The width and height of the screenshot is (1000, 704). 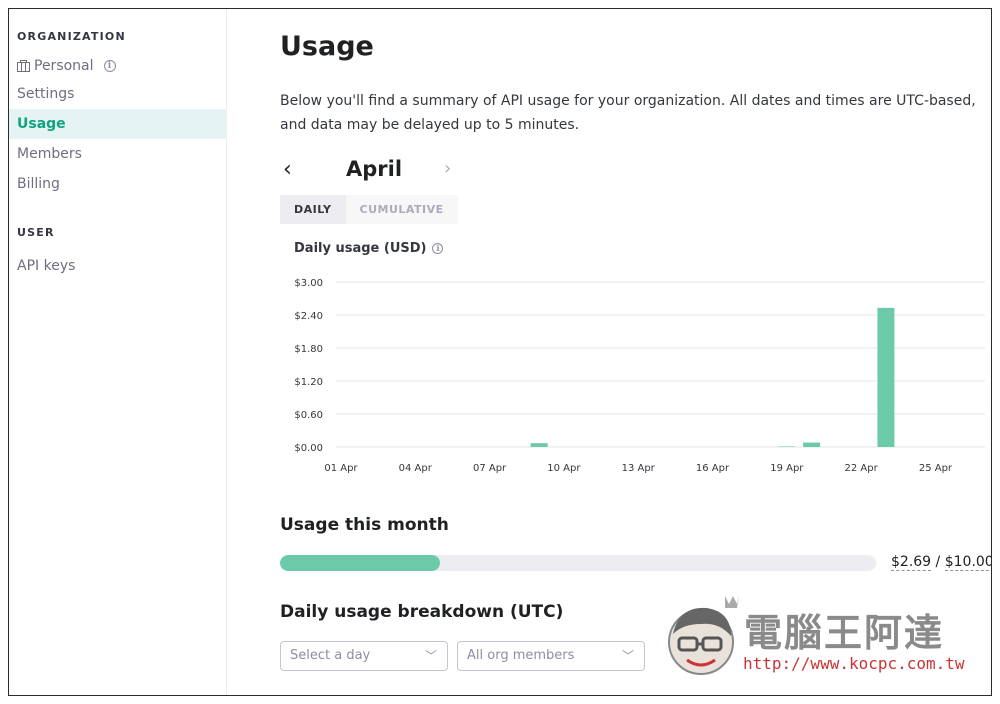 I want to click on day-select: Select a day ﹀, so click(x=364, y=656).